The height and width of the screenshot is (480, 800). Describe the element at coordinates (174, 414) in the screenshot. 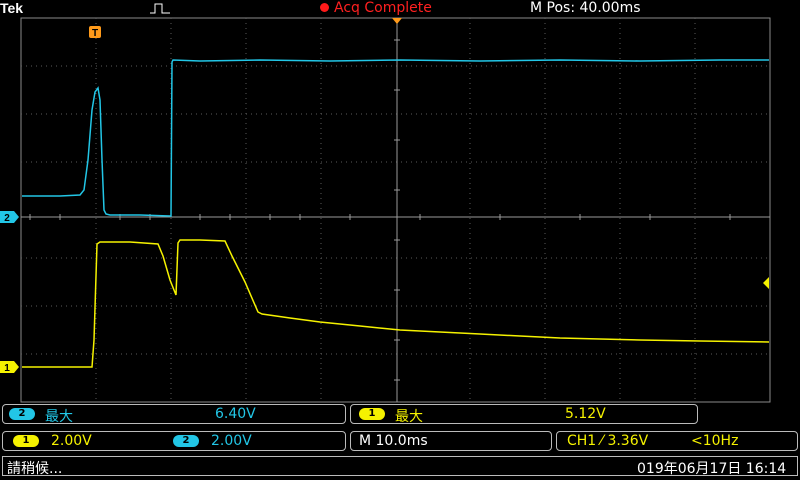

I see `measurement-ch2-max: 2 最大 6.40V` at that location.